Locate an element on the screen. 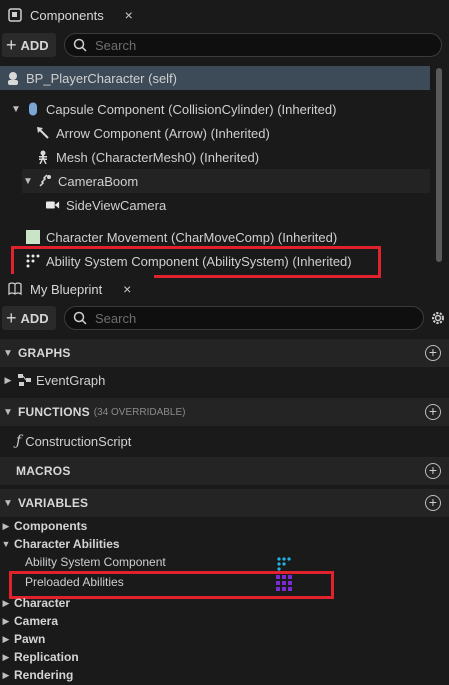 The height and width of the screenshot is (685, 449). add-macro-icon: + is located at coordinates (433, 471).